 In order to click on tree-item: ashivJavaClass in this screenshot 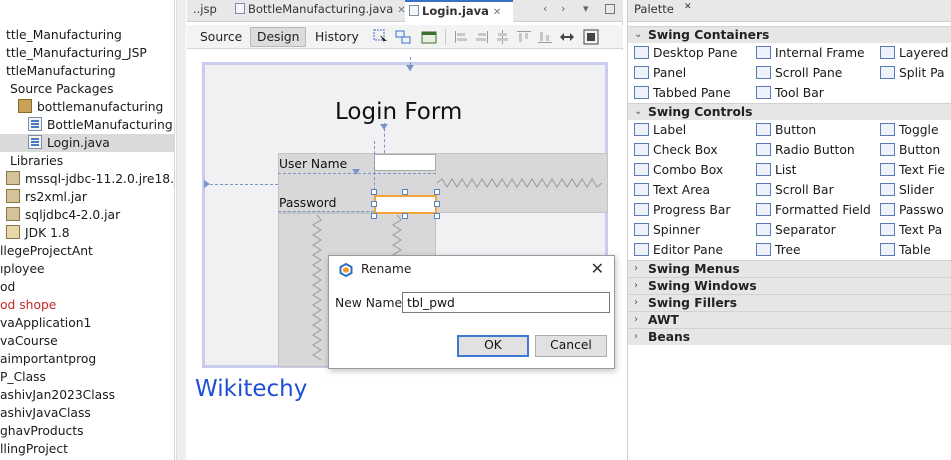, I will do `click(87, 413)`.